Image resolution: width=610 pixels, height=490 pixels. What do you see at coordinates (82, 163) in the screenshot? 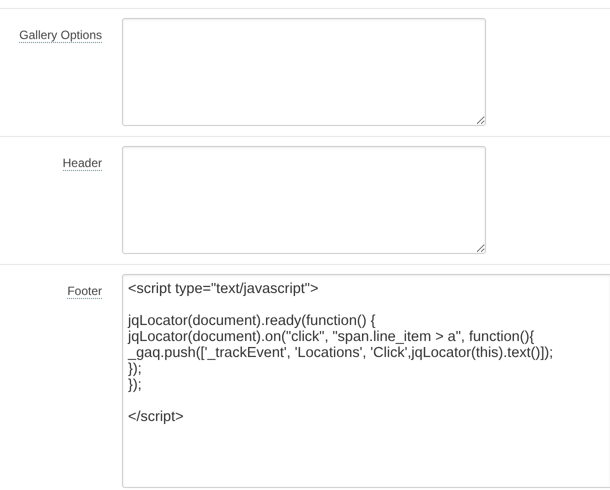
I see `field-label: Header` at bounding box center [82, 163].